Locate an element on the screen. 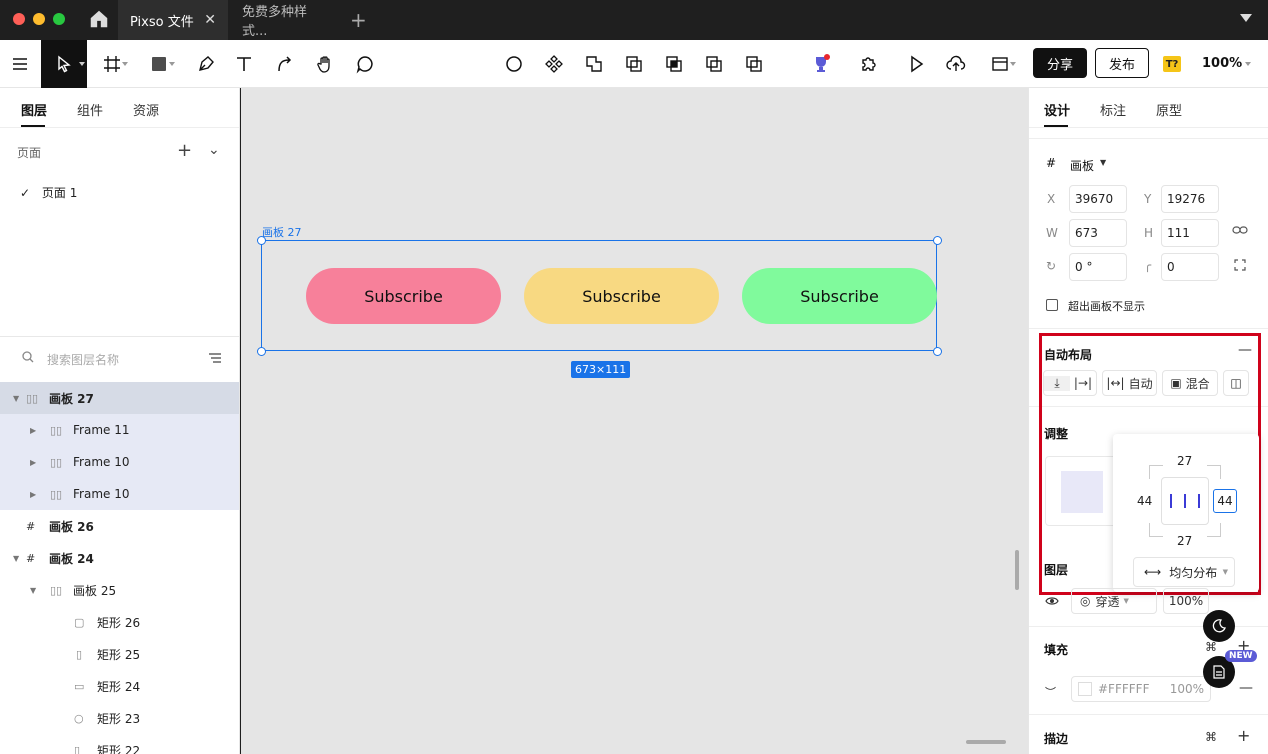  height-input: 111 is located at coordinates (1190, 233).